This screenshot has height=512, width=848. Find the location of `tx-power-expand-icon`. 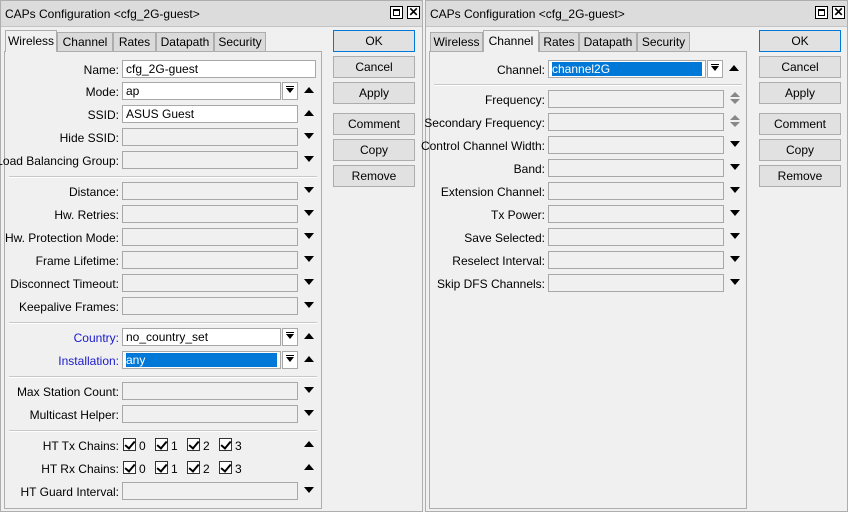

tx-power-expand-icon is located at coordinates (735, 213).